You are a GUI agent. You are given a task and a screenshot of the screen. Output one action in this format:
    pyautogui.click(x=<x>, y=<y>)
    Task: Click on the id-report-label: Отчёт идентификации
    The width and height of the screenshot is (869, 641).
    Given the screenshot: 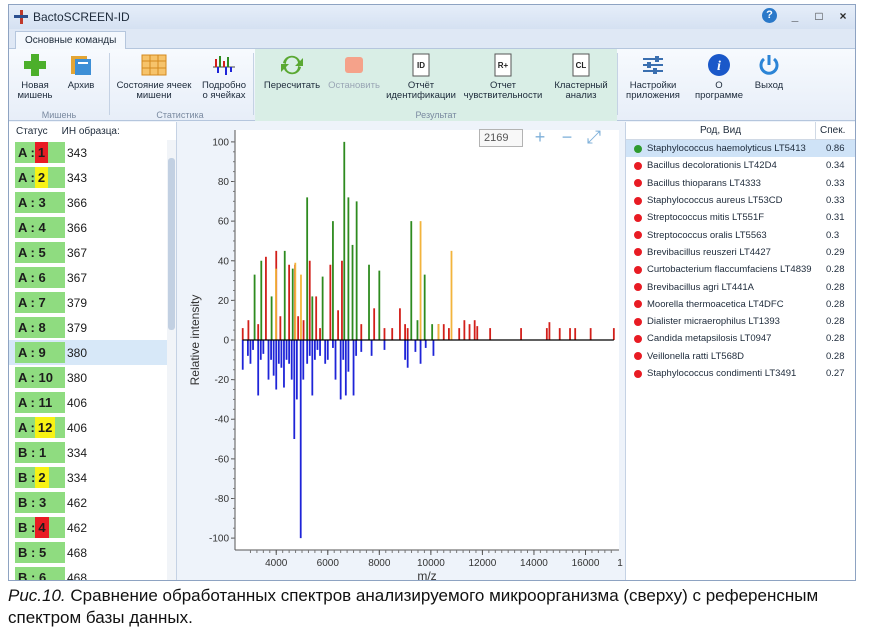 What is the action you would take?
    pyautogui.click(x=421, y=90)
    